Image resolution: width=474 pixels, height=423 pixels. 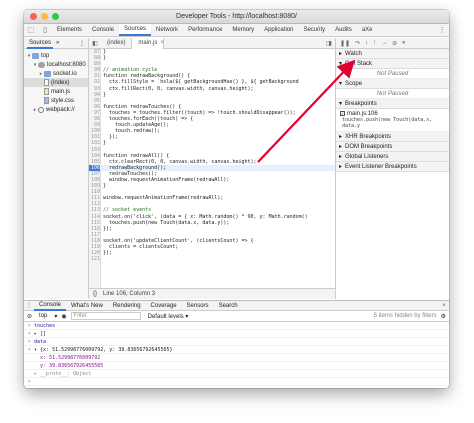 What do you see at coordinates (136, 125) in the screenshot?
I see `code-text: touch.updateAge();` at bounding box center [136, 125].